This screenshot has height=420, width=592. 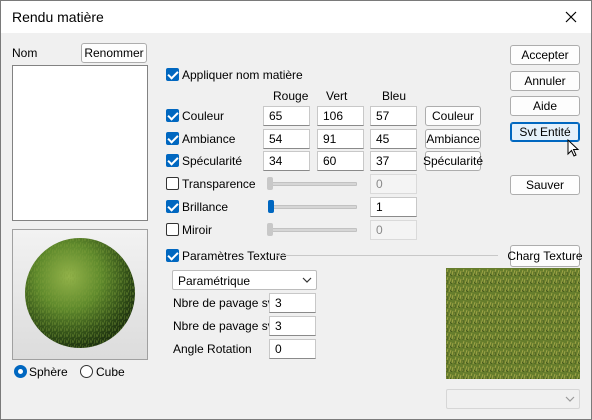 What do you see at coordinates (573, 148) in the screenshot?
I see `mouse-cursor-icon` at bounding box center [573, 148].